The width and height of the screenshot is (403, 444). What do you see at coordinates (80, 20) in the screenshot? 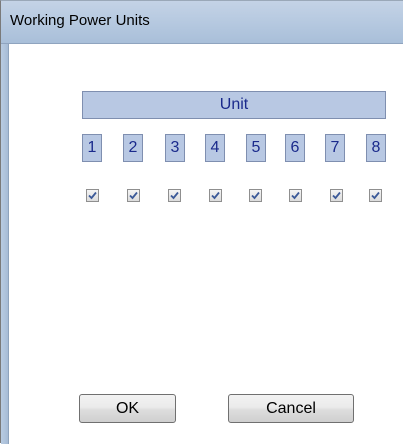
I see `window-title: Working Power Units` at bounding box center [80, 20].